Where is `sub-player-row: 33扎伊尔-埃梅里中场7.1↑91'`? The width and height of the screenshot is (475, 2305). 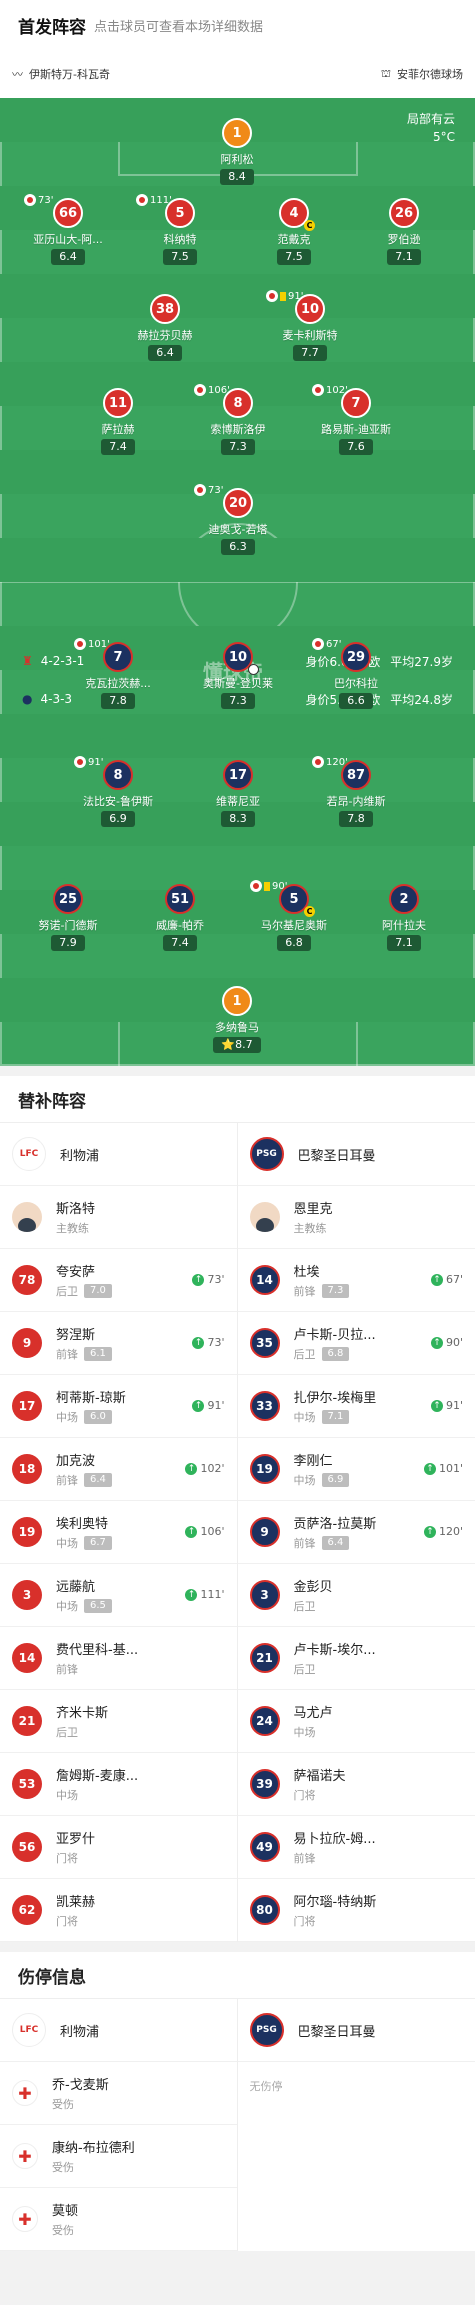 sub-player-row: 33扎伊尔-埃梅里中场7.1↑91' is located at coordinates (356, 1406).